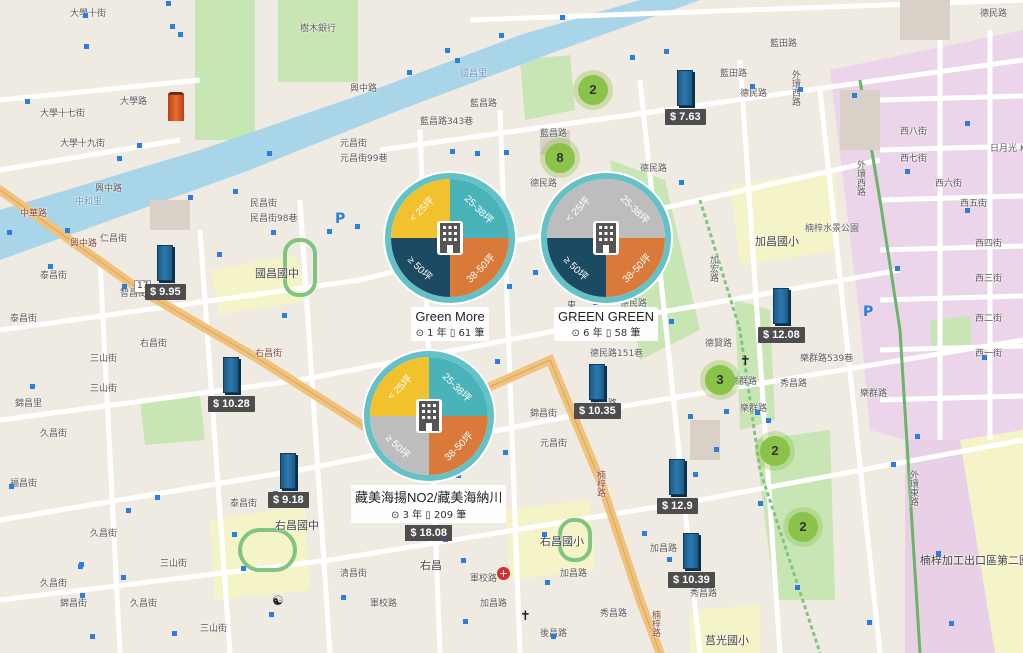 The height and width of the screenshot is (653, 1023). I want to click on building-pin: $ 10.35, so click(597, 391).